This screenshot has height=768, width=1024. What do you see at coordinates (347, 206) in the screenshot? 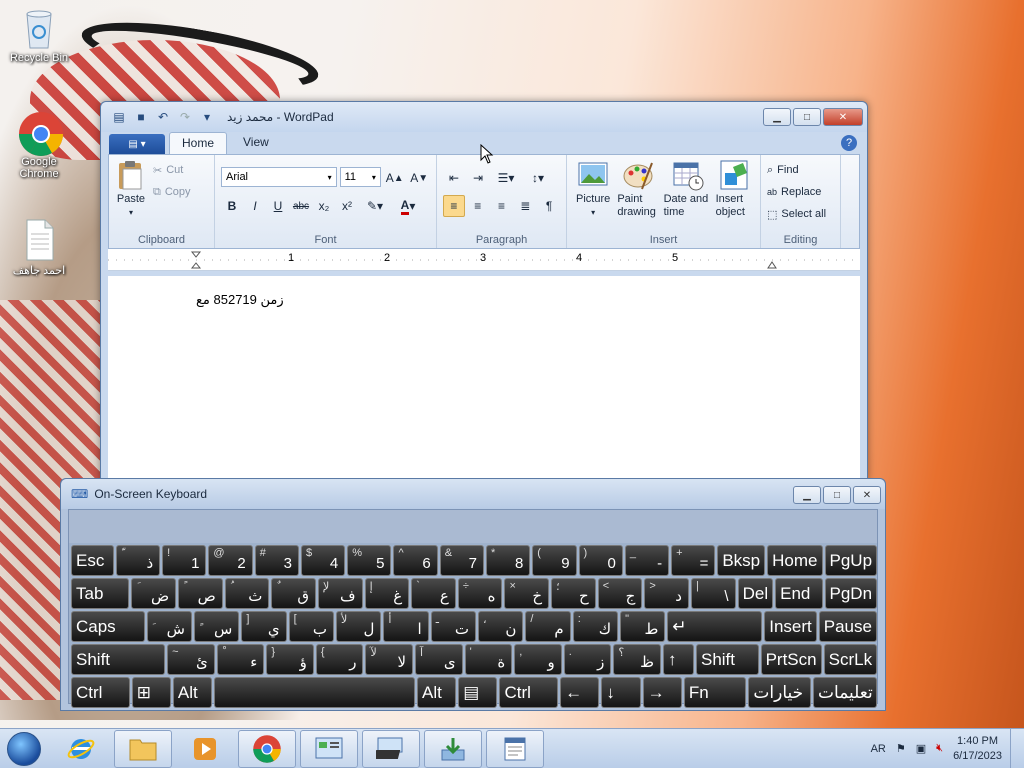
I see `superscript-button: x²` at bounding box center [347, 206].